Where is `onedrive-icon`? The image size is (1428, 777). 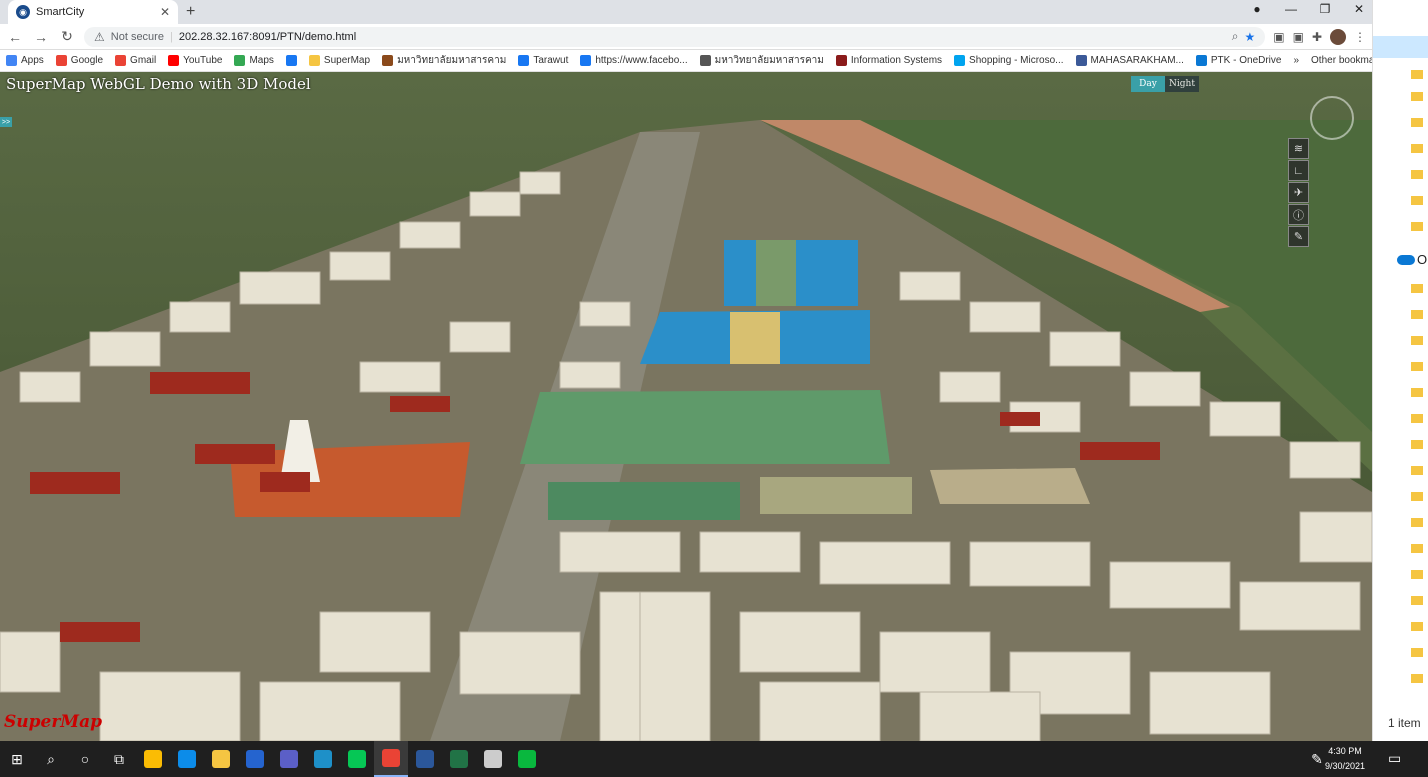 onedrive-icon is located at coordinates (1406, 260).